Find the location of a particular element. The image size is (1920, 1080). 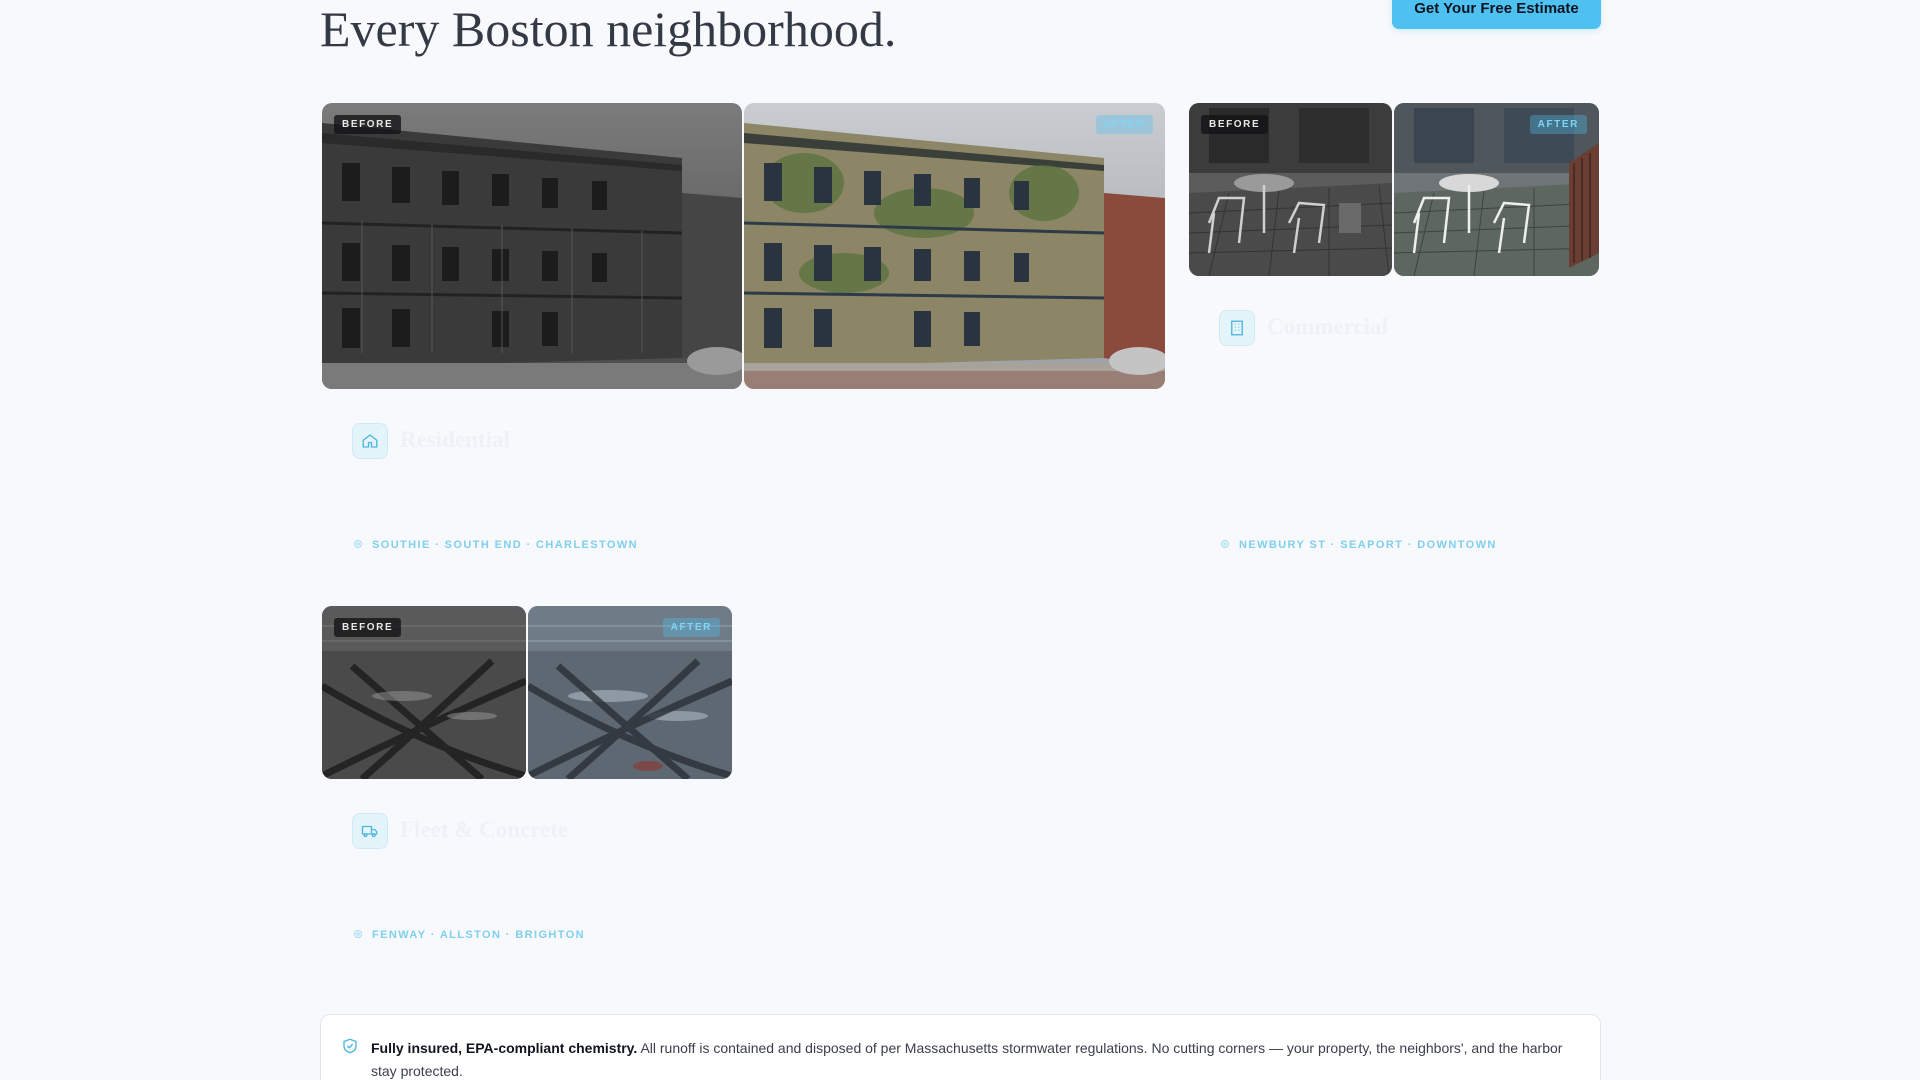

service-areas-text: FENWAY · ALLSTON · BRIGHTON is located at coordinates (478, 935).